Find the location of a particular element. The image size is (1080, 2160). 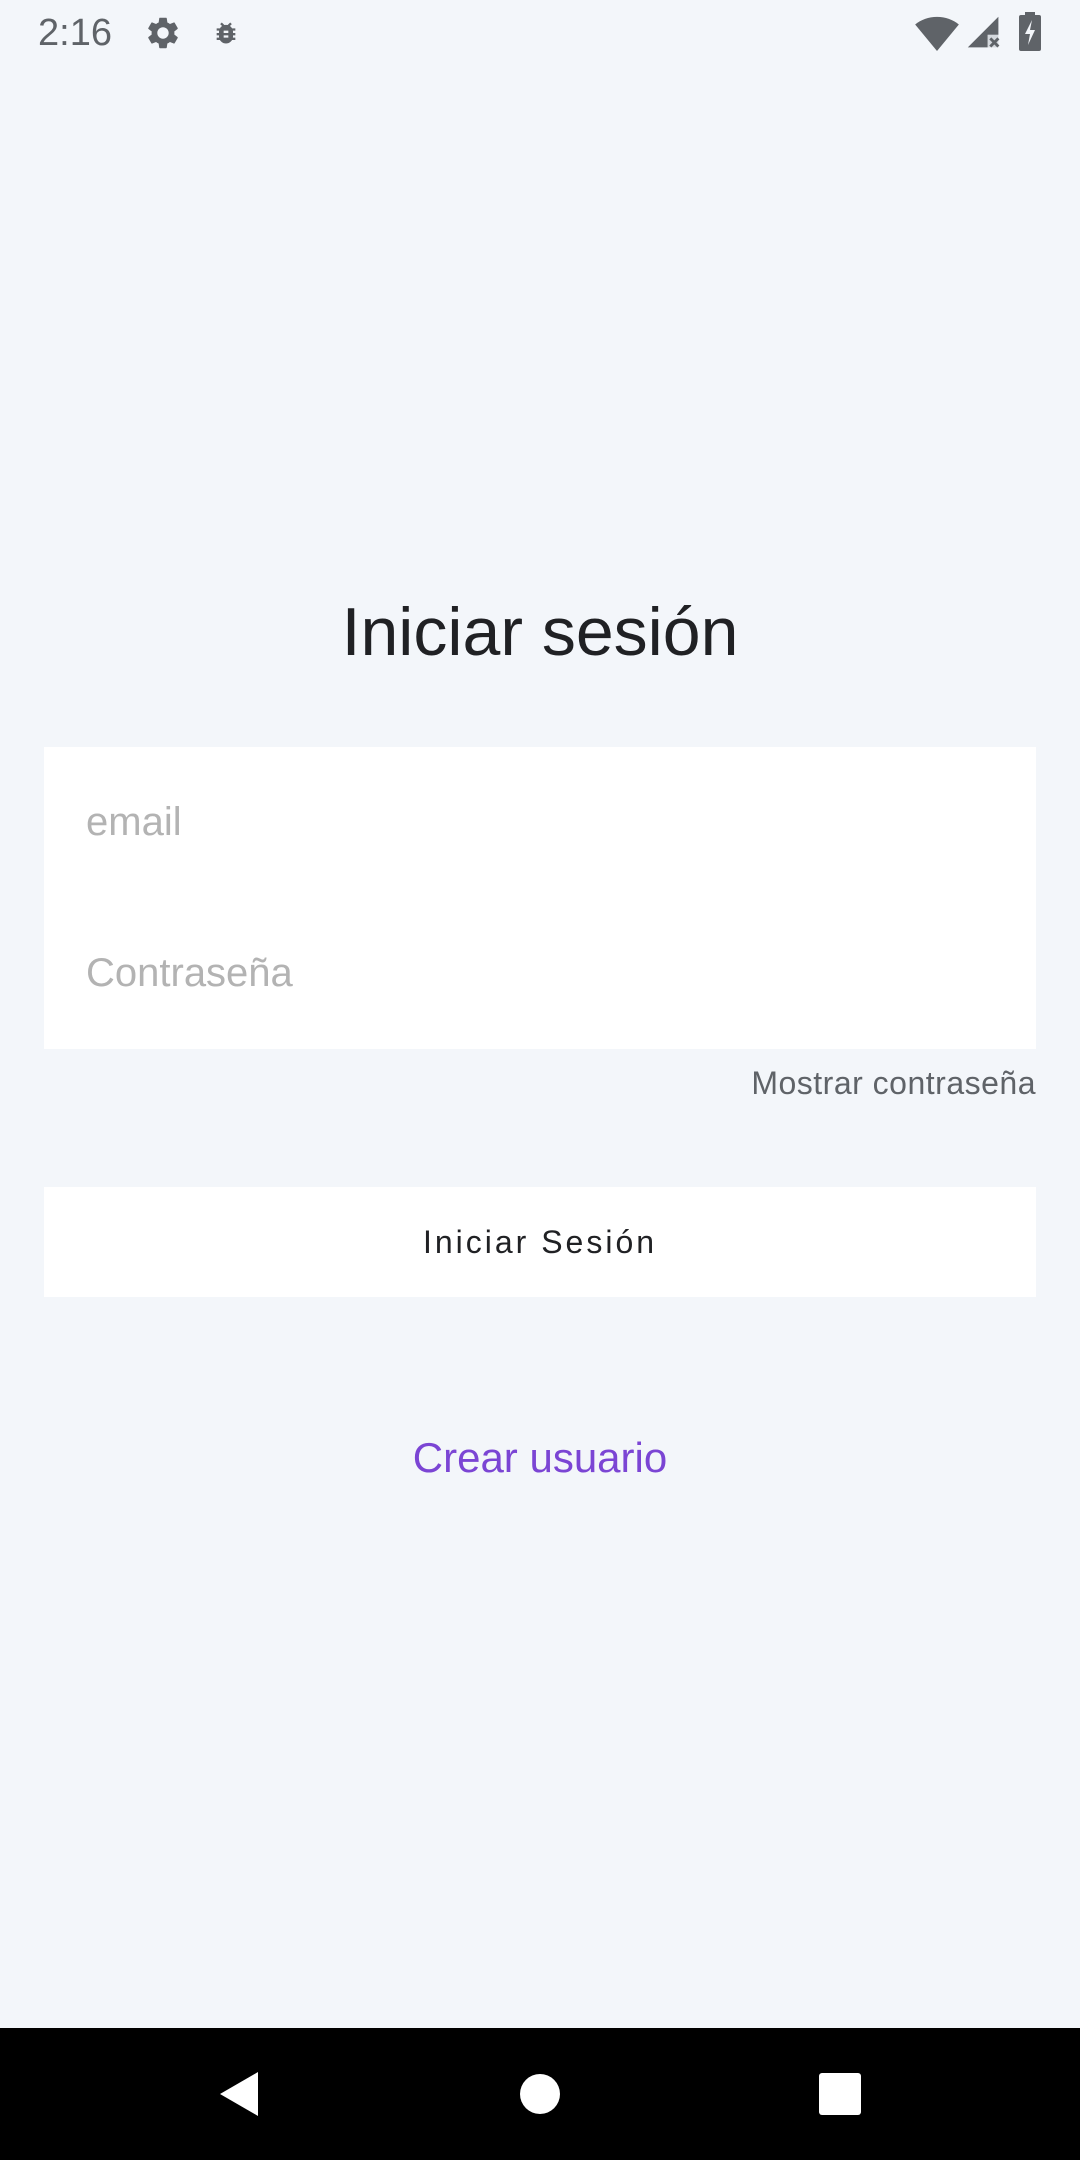

battery-icon is located at coordinates (1030, 31).